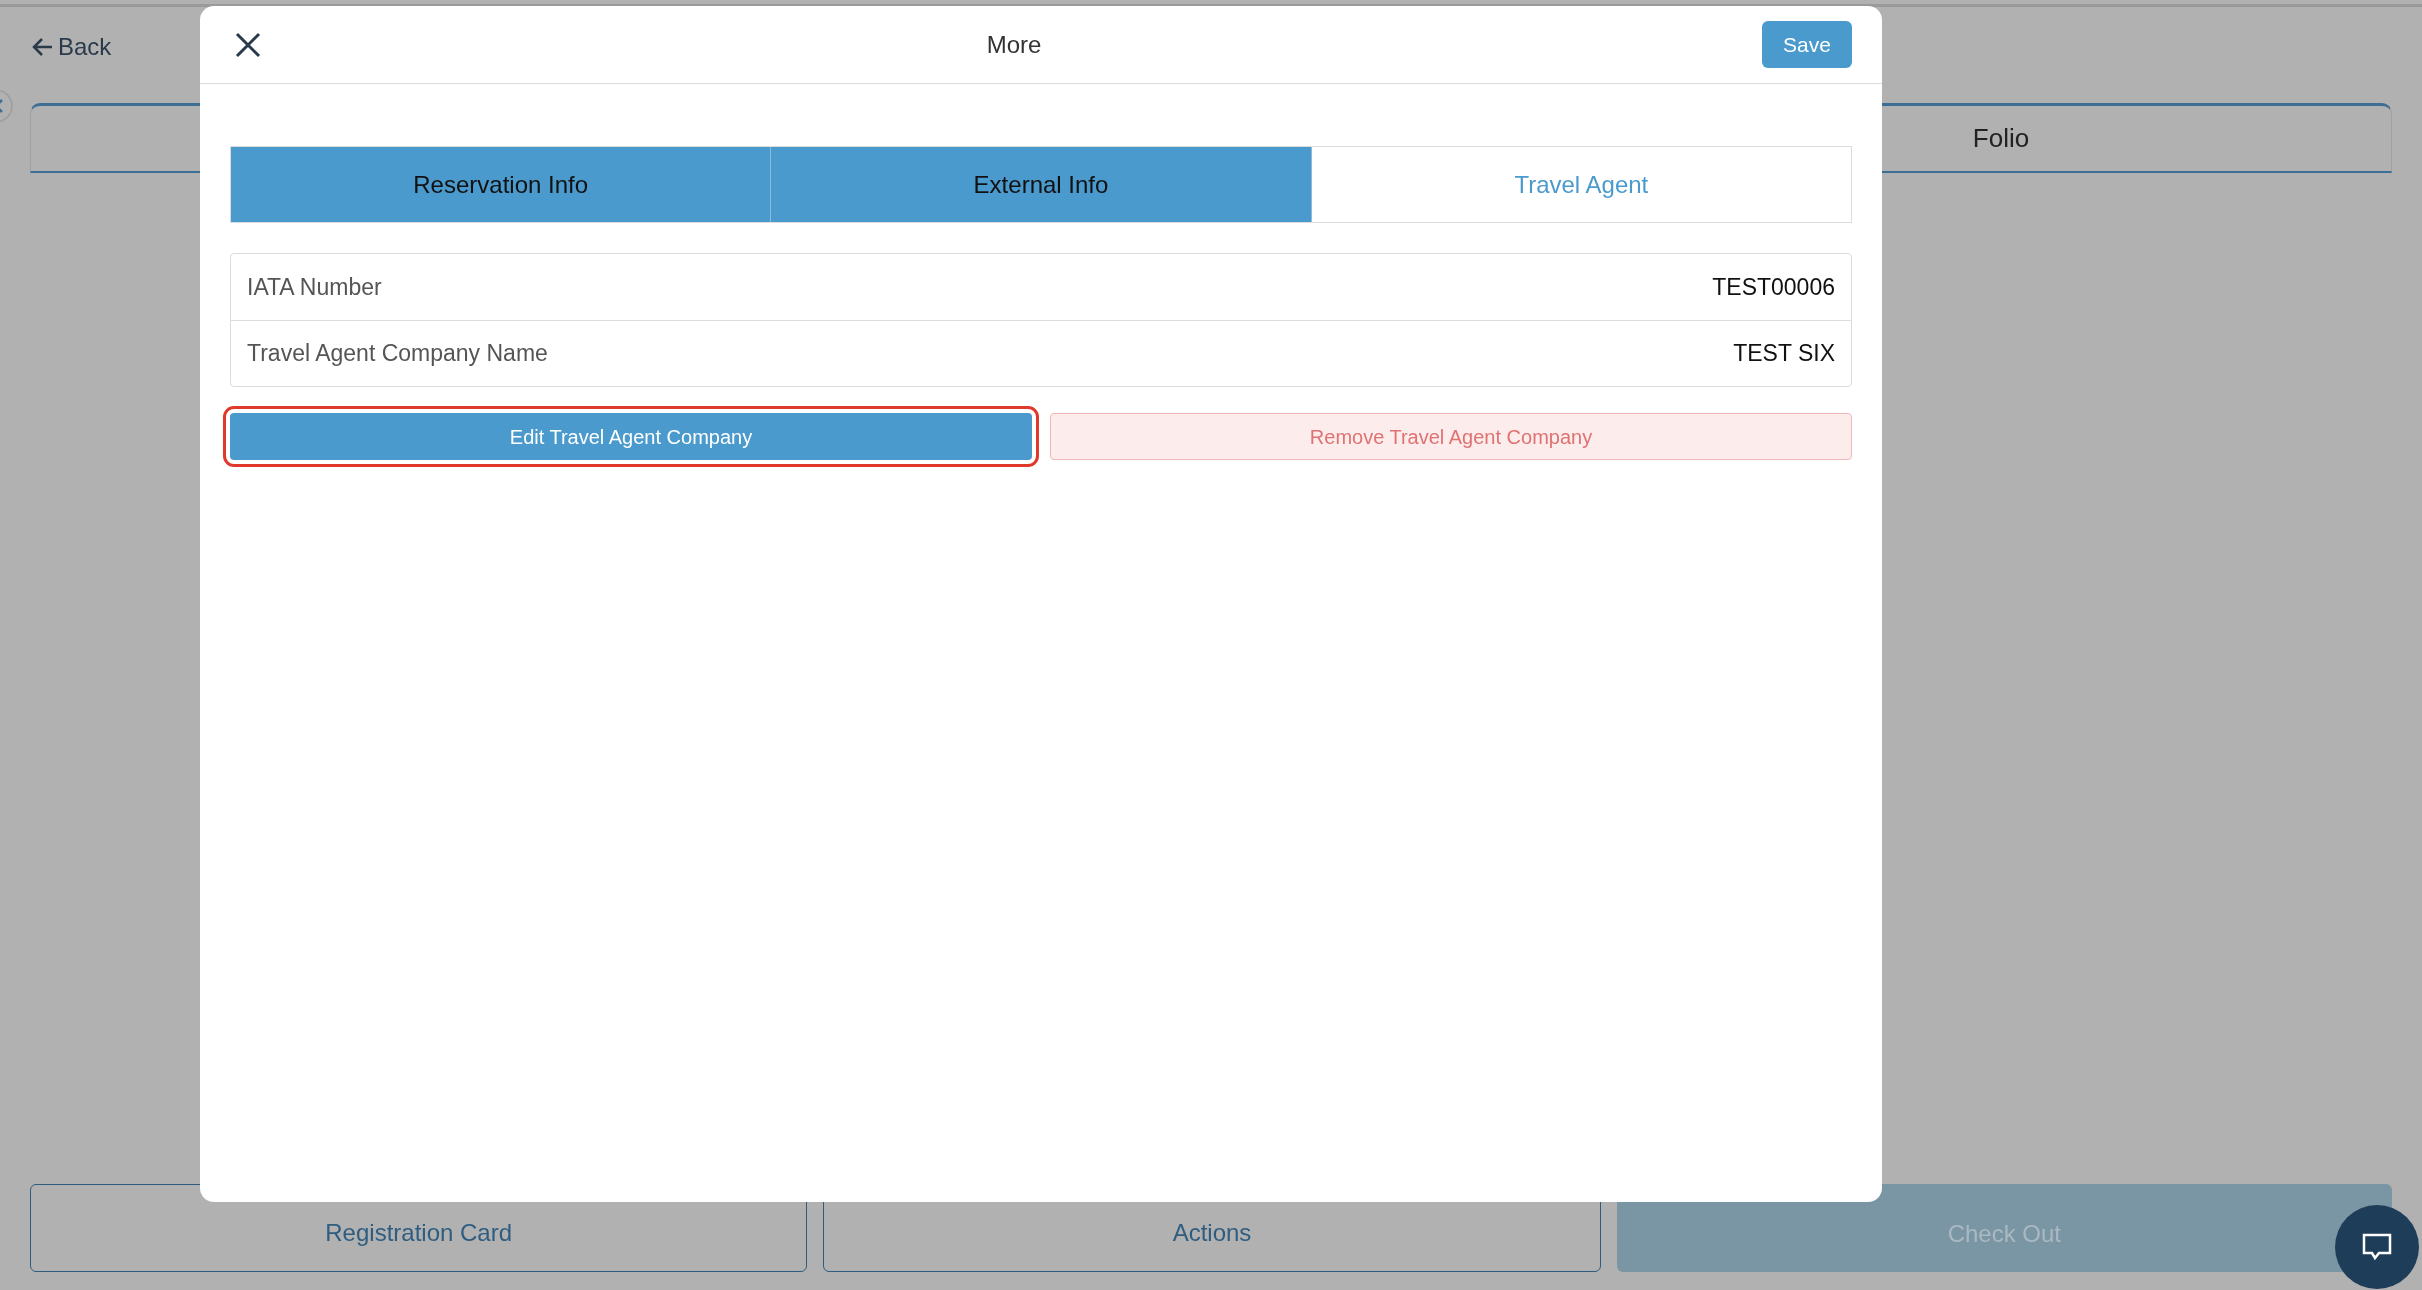  Describe the element at coordinates (43, 47) in the screenshot. I see `arrow-left-icon` at that location.